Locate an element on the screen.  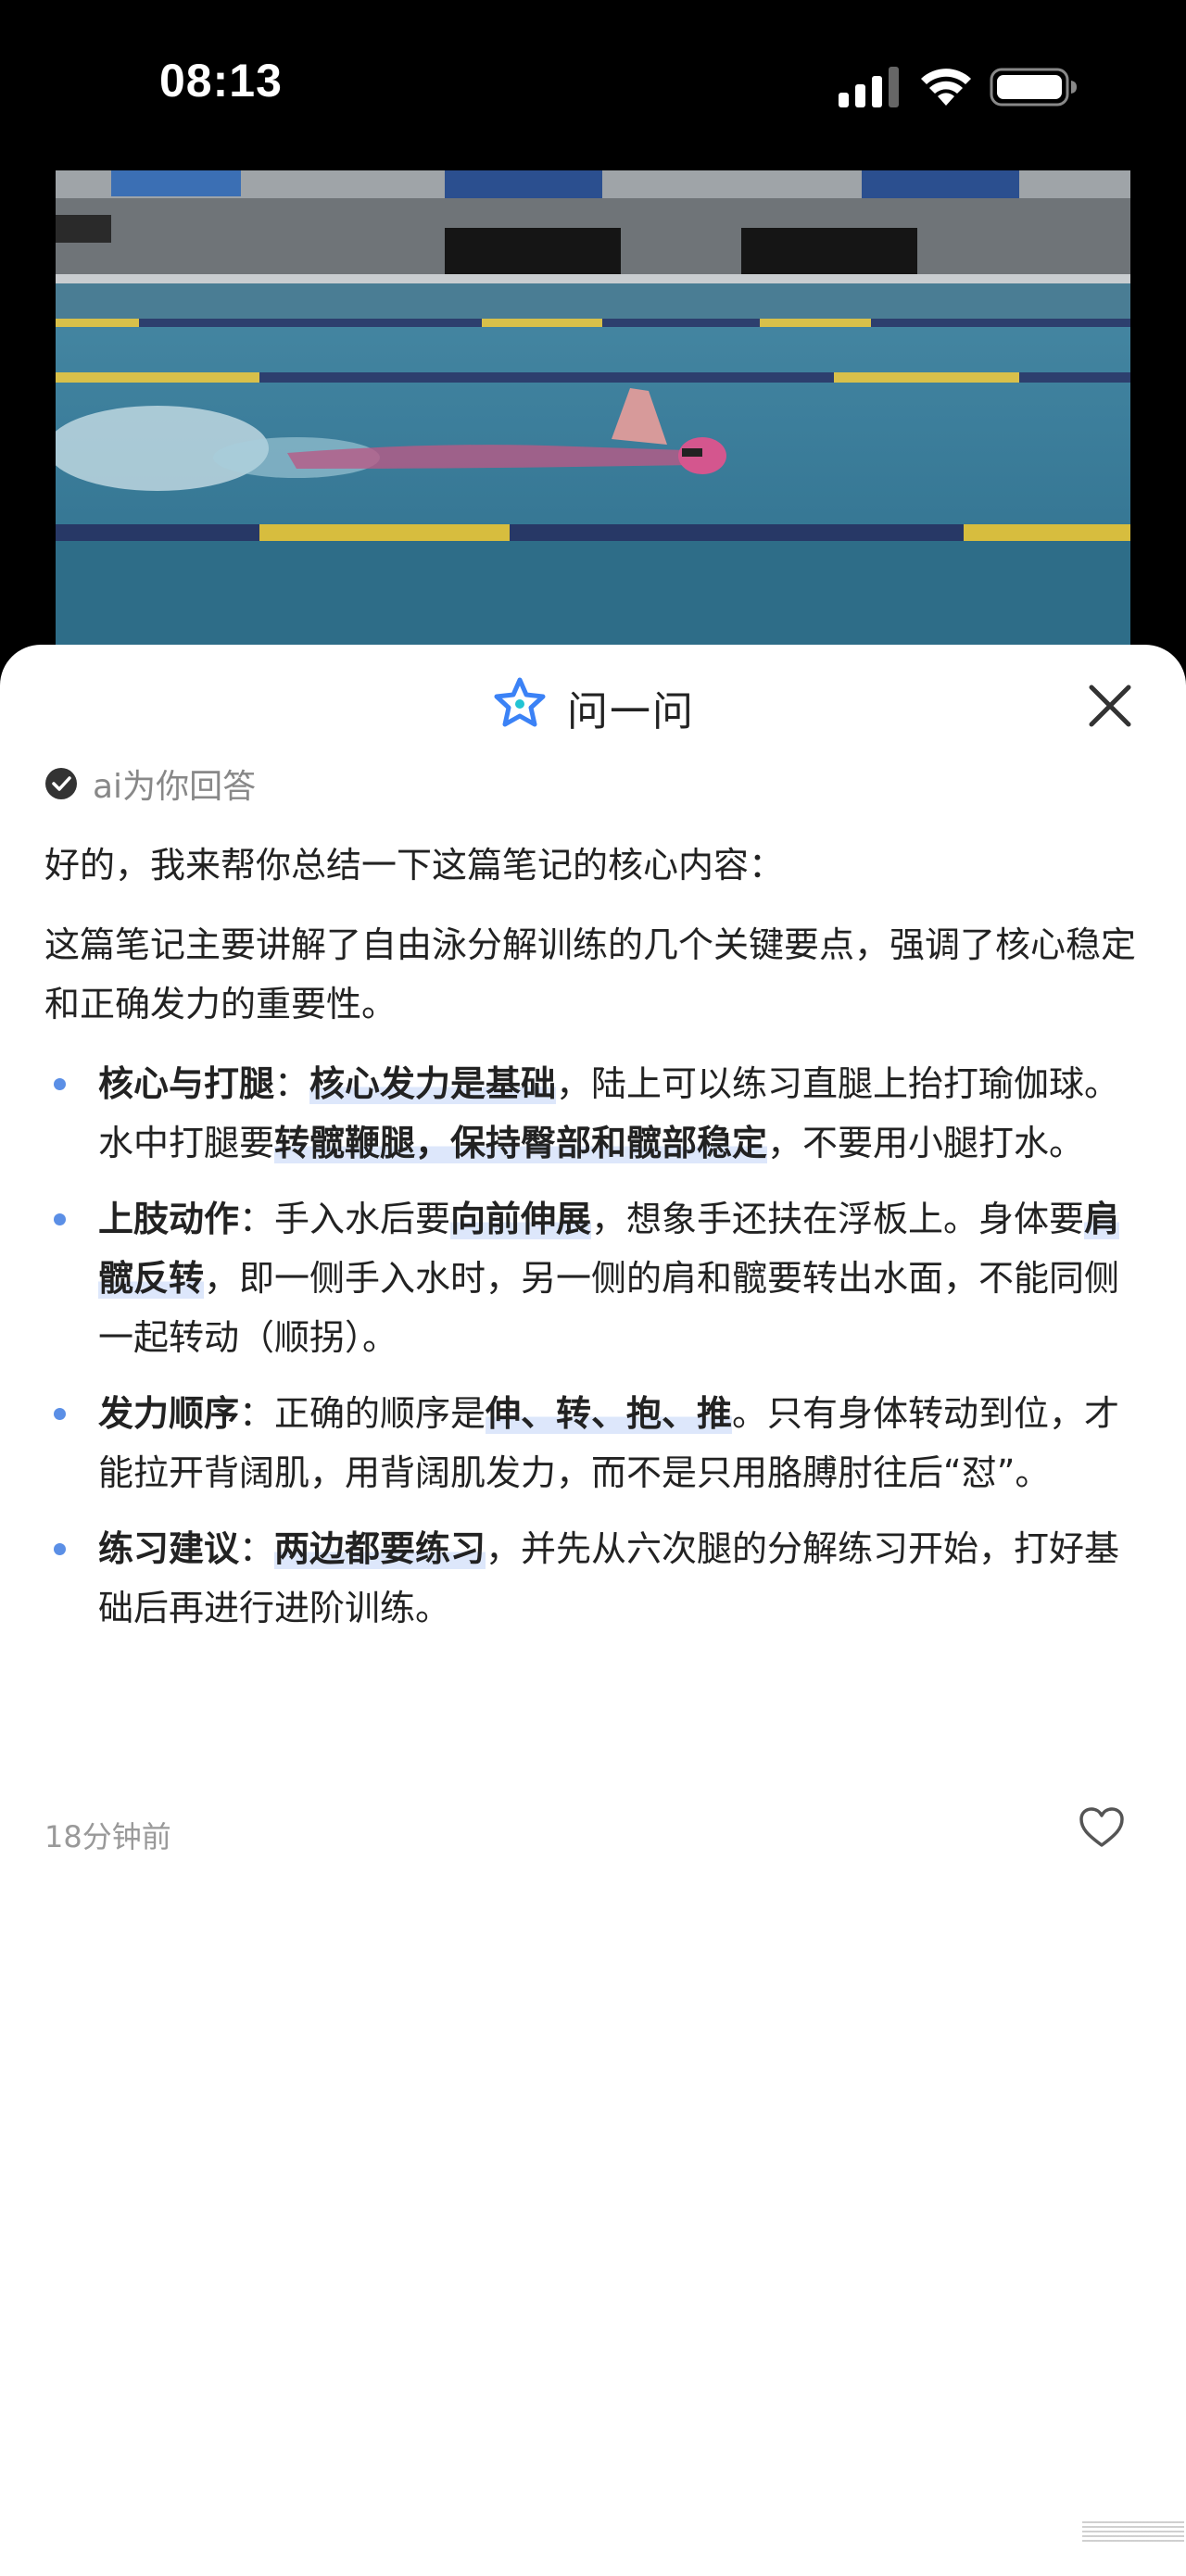
ai-answer-label: ai为你回答 is located at coordinates (150, 784).